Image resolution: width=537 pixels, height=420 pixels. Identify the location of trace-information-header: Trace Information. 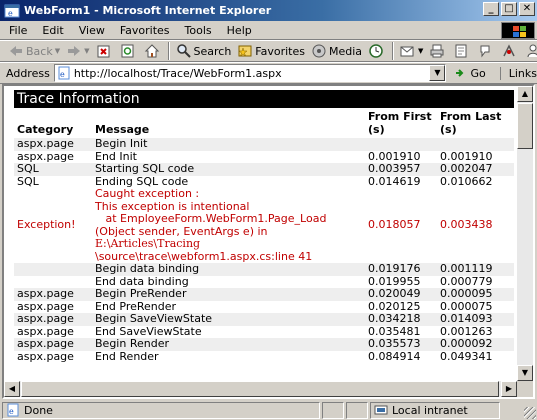
(264, 99).